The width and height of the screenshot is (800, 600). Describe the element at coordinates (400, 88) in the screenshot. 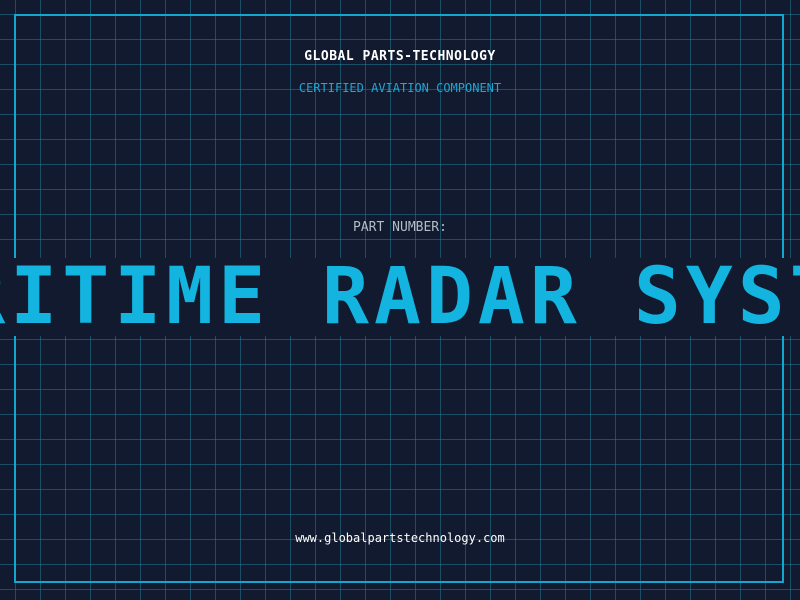

I see `certification-subtitle: CERTIFIED AVIATION COMPONENT` at that location.